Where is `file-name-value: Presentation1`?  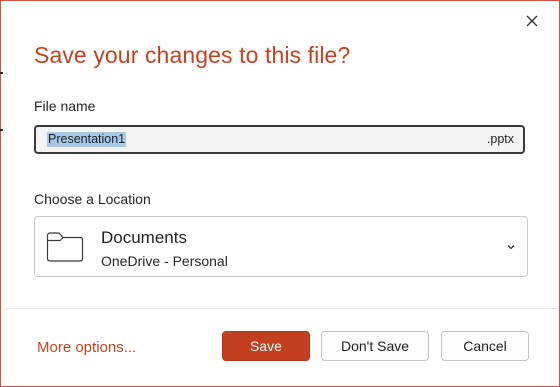
file-name-value: Presentation1 is located at coordinates (87, 139).